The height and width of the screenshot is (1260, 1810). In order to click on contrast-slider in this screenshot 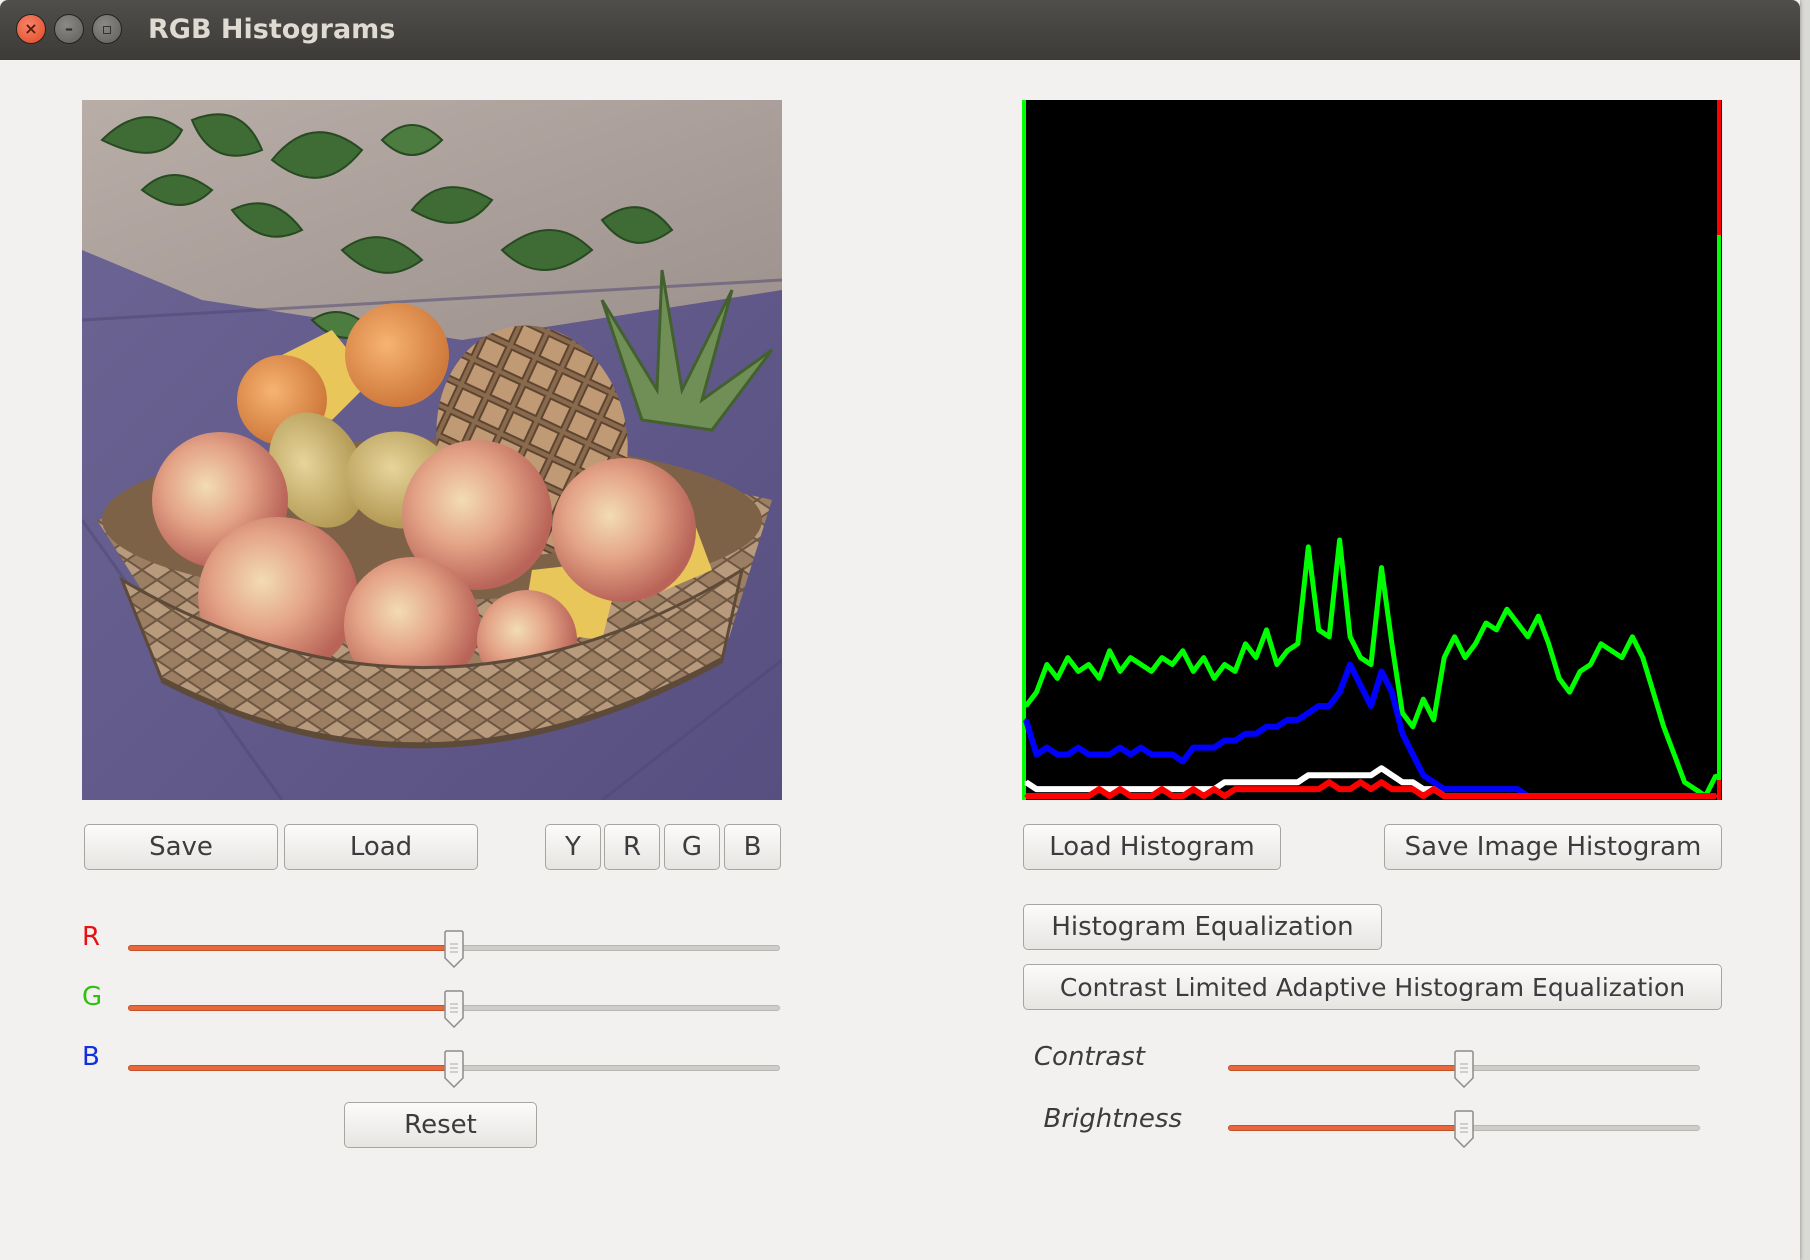, I will do `click(1464, 1069)`.